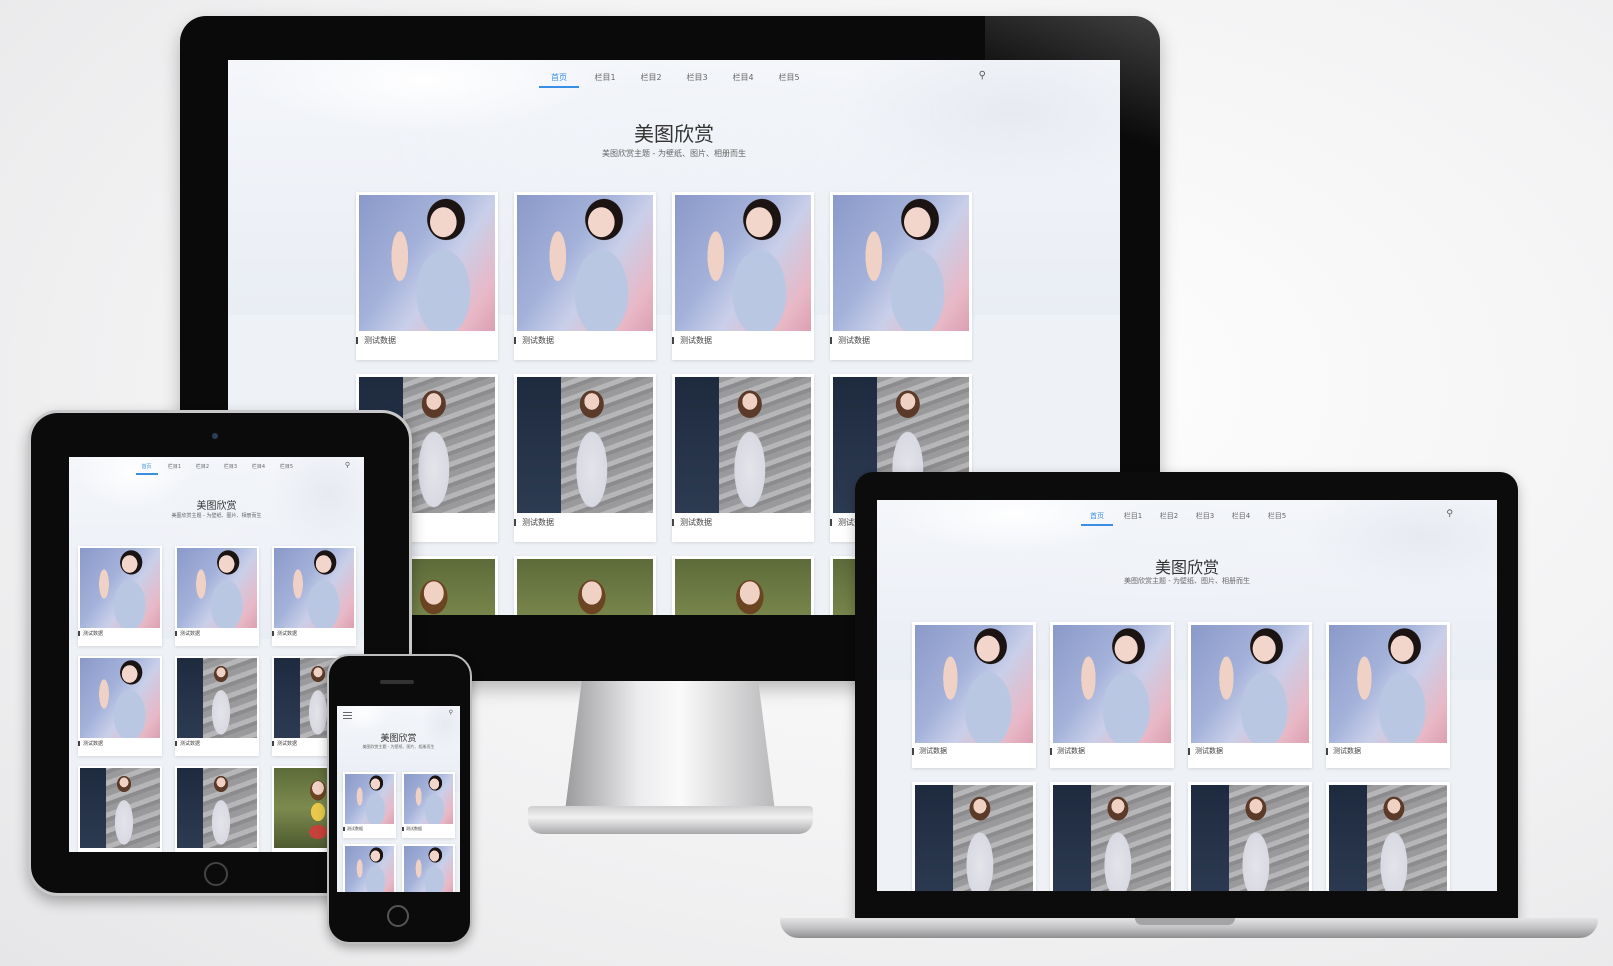  I want to click on phone-screen: ⚲ 美图欣赏 美图欣赏主题 - 为壁纸、图片、相册而生 测试数据 测试数据, so click(398, 799).